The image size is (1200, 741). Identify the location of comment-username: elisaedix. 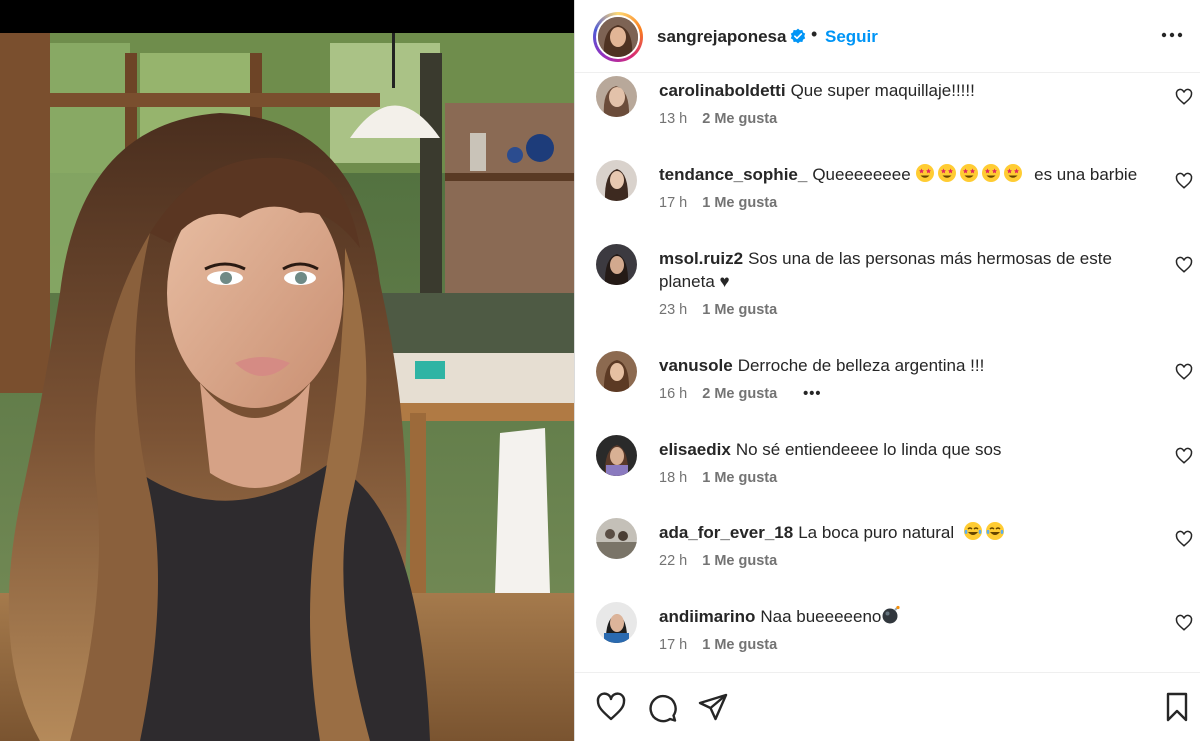
(695, 449).